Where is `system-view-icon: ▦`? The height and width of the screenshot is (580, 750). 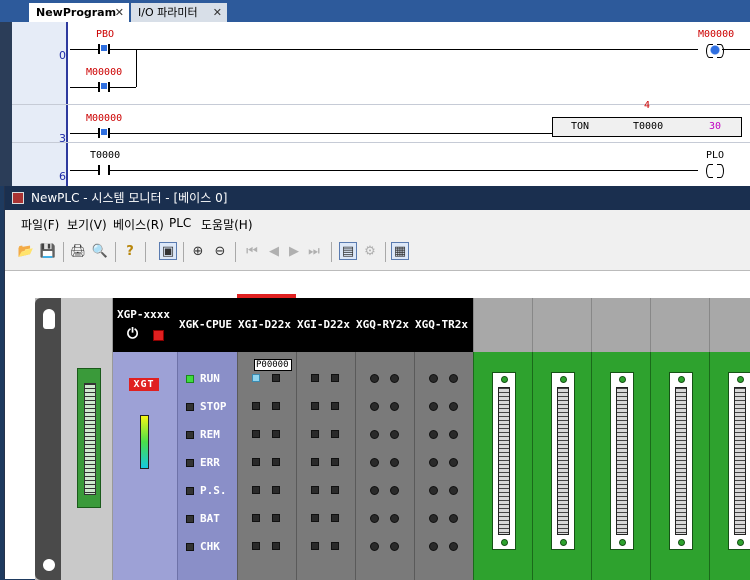
system-view-icon: ▦ is located at coordinates (400, 251).